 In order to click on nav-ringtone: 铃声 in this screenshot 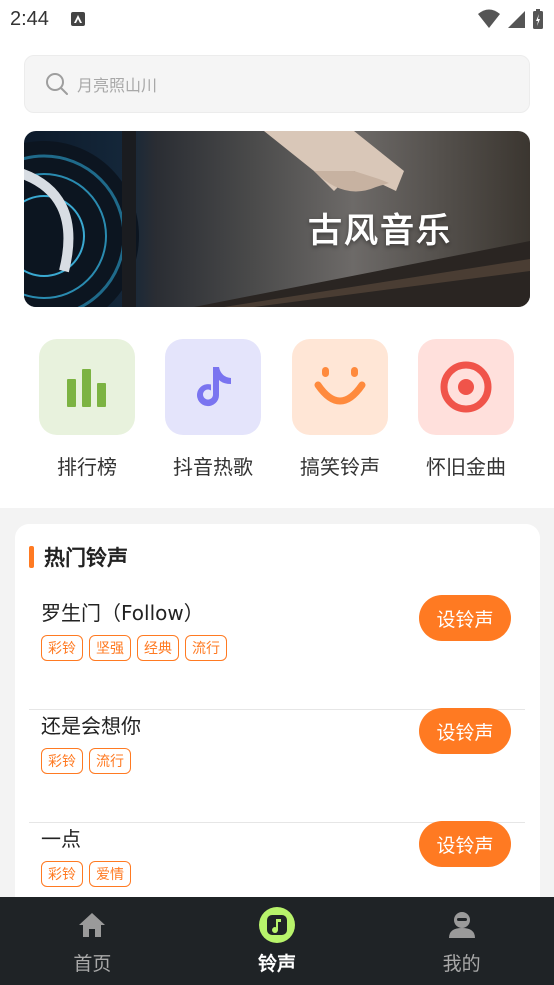, I will do `click(277, 941)`.